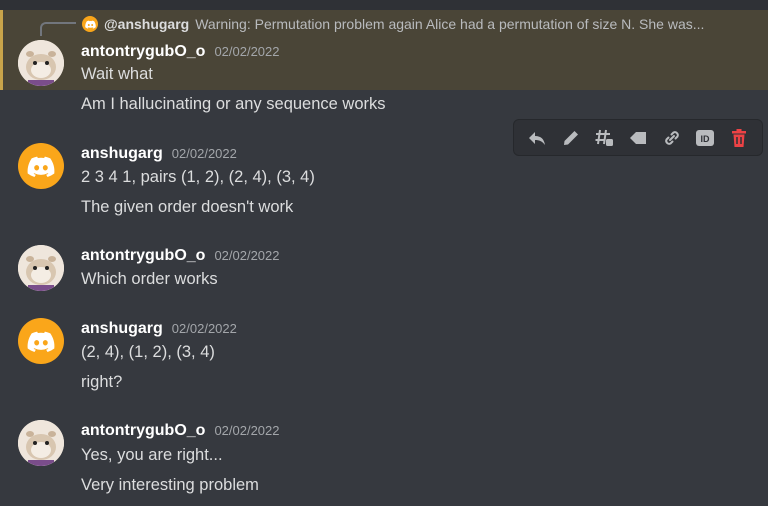  I want to click on message-text: Wait what, so click(117, 74).